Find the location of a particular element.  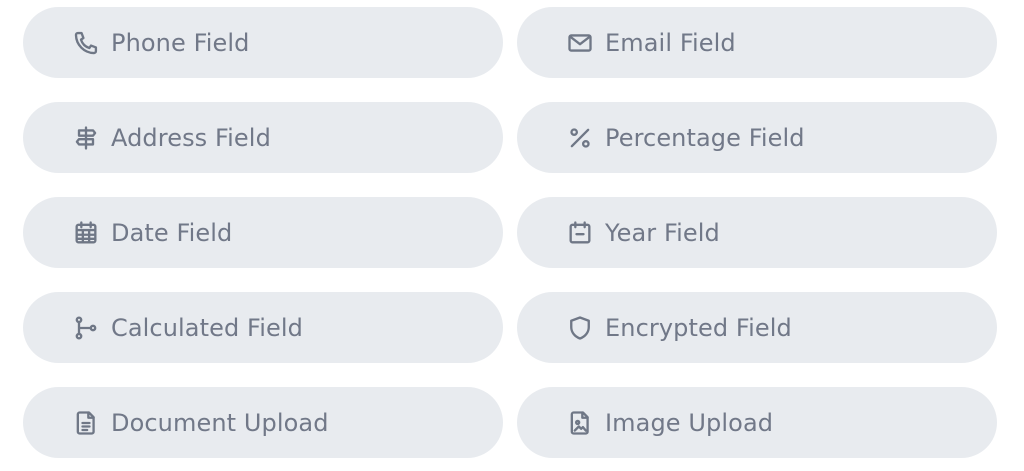

year-field-option: Year Field is located at coordinates (757, 232).